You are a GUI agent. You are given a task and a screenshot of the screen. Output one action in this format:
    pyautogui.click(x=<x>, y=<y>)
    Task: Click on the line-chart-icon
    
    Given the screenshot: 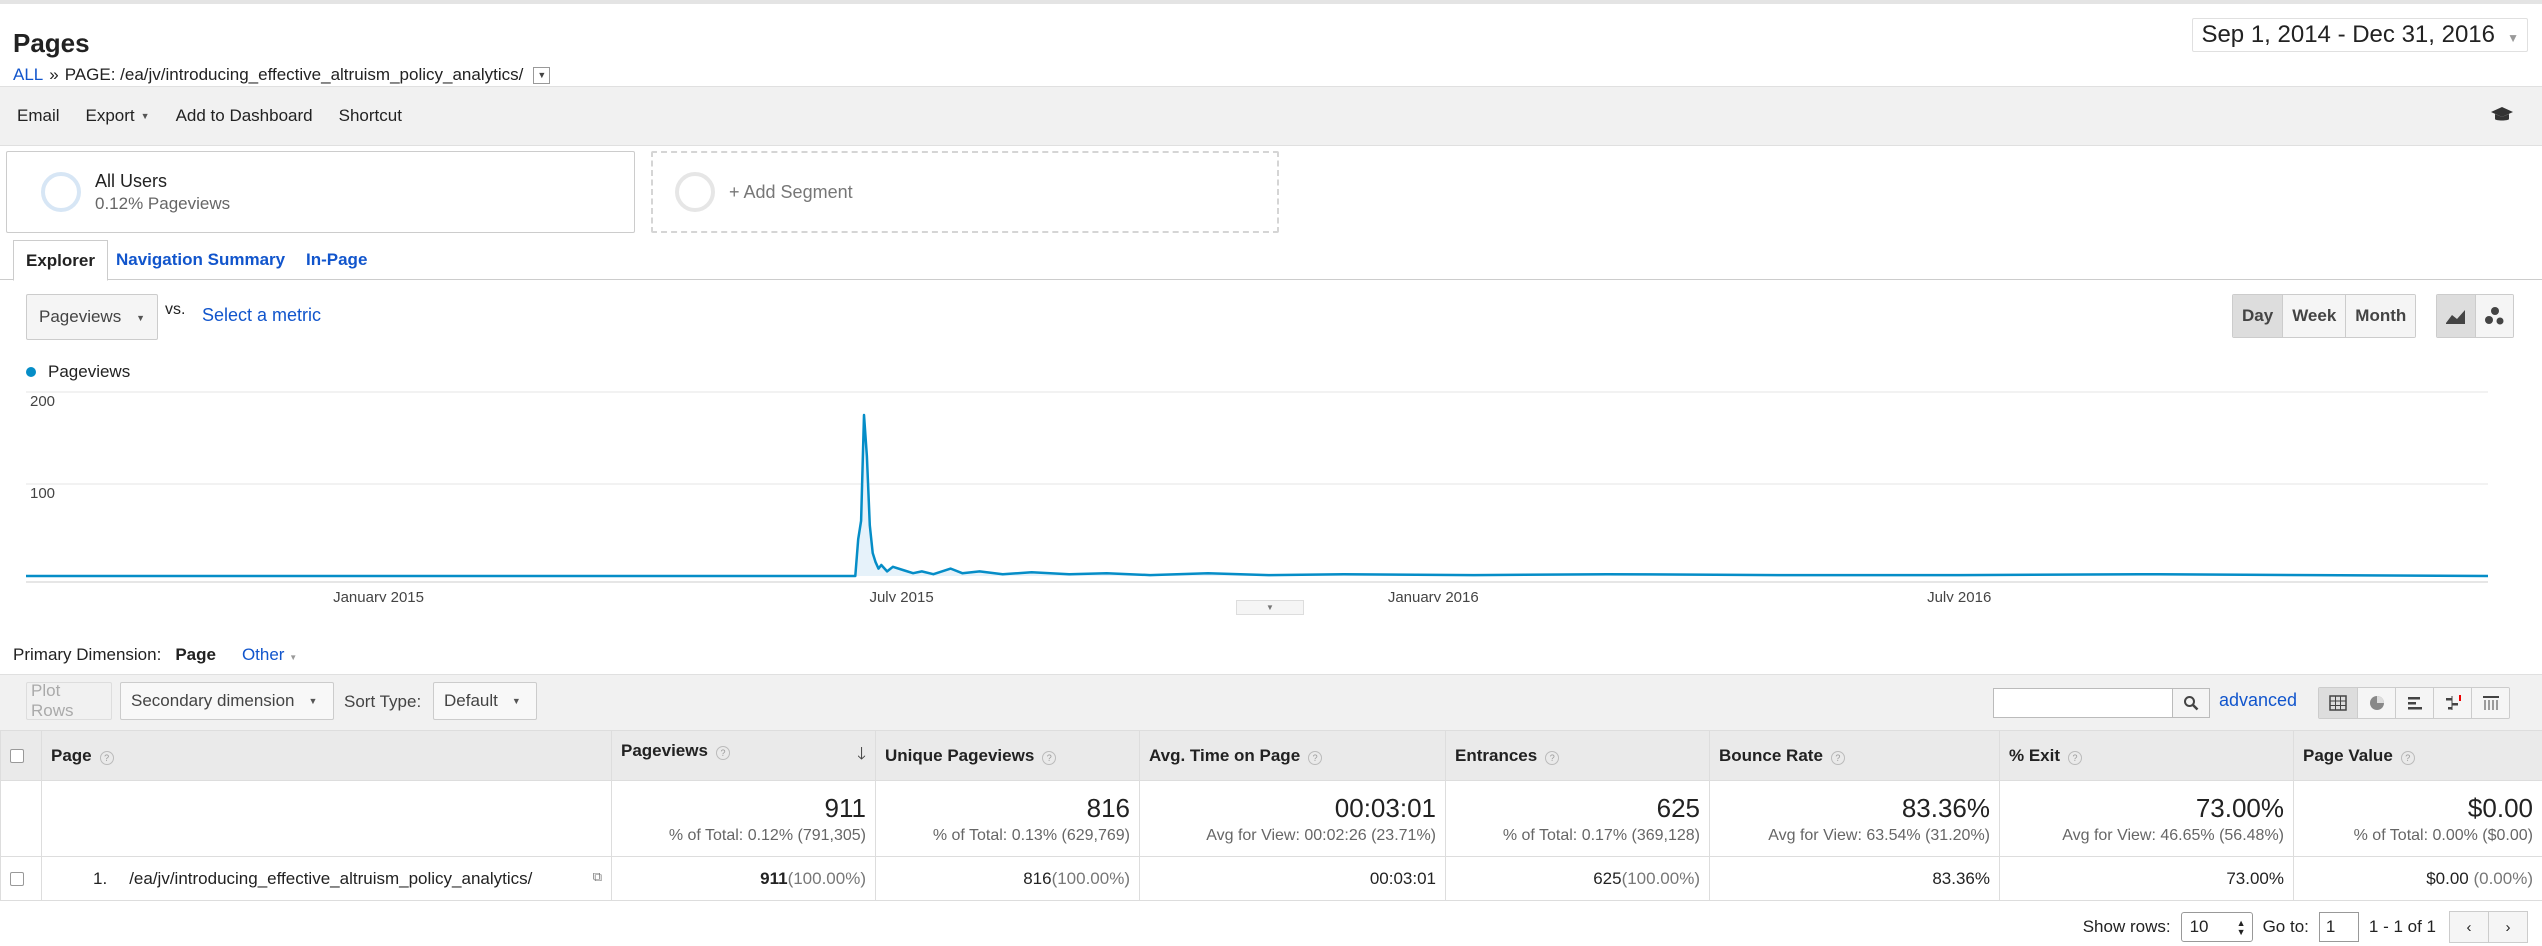 What is the action you would take?
    pyautogui.click(x=2456, y=316)
    